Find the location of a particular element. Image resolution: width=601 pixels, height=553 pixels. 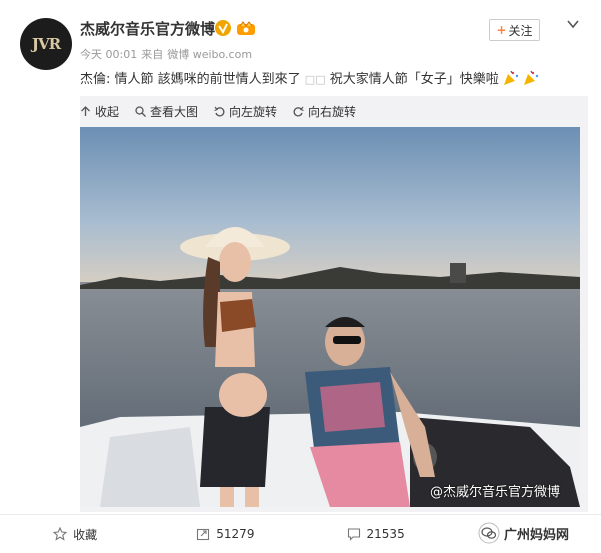

wechat-logo-icon is located at coordinates (489, 533).